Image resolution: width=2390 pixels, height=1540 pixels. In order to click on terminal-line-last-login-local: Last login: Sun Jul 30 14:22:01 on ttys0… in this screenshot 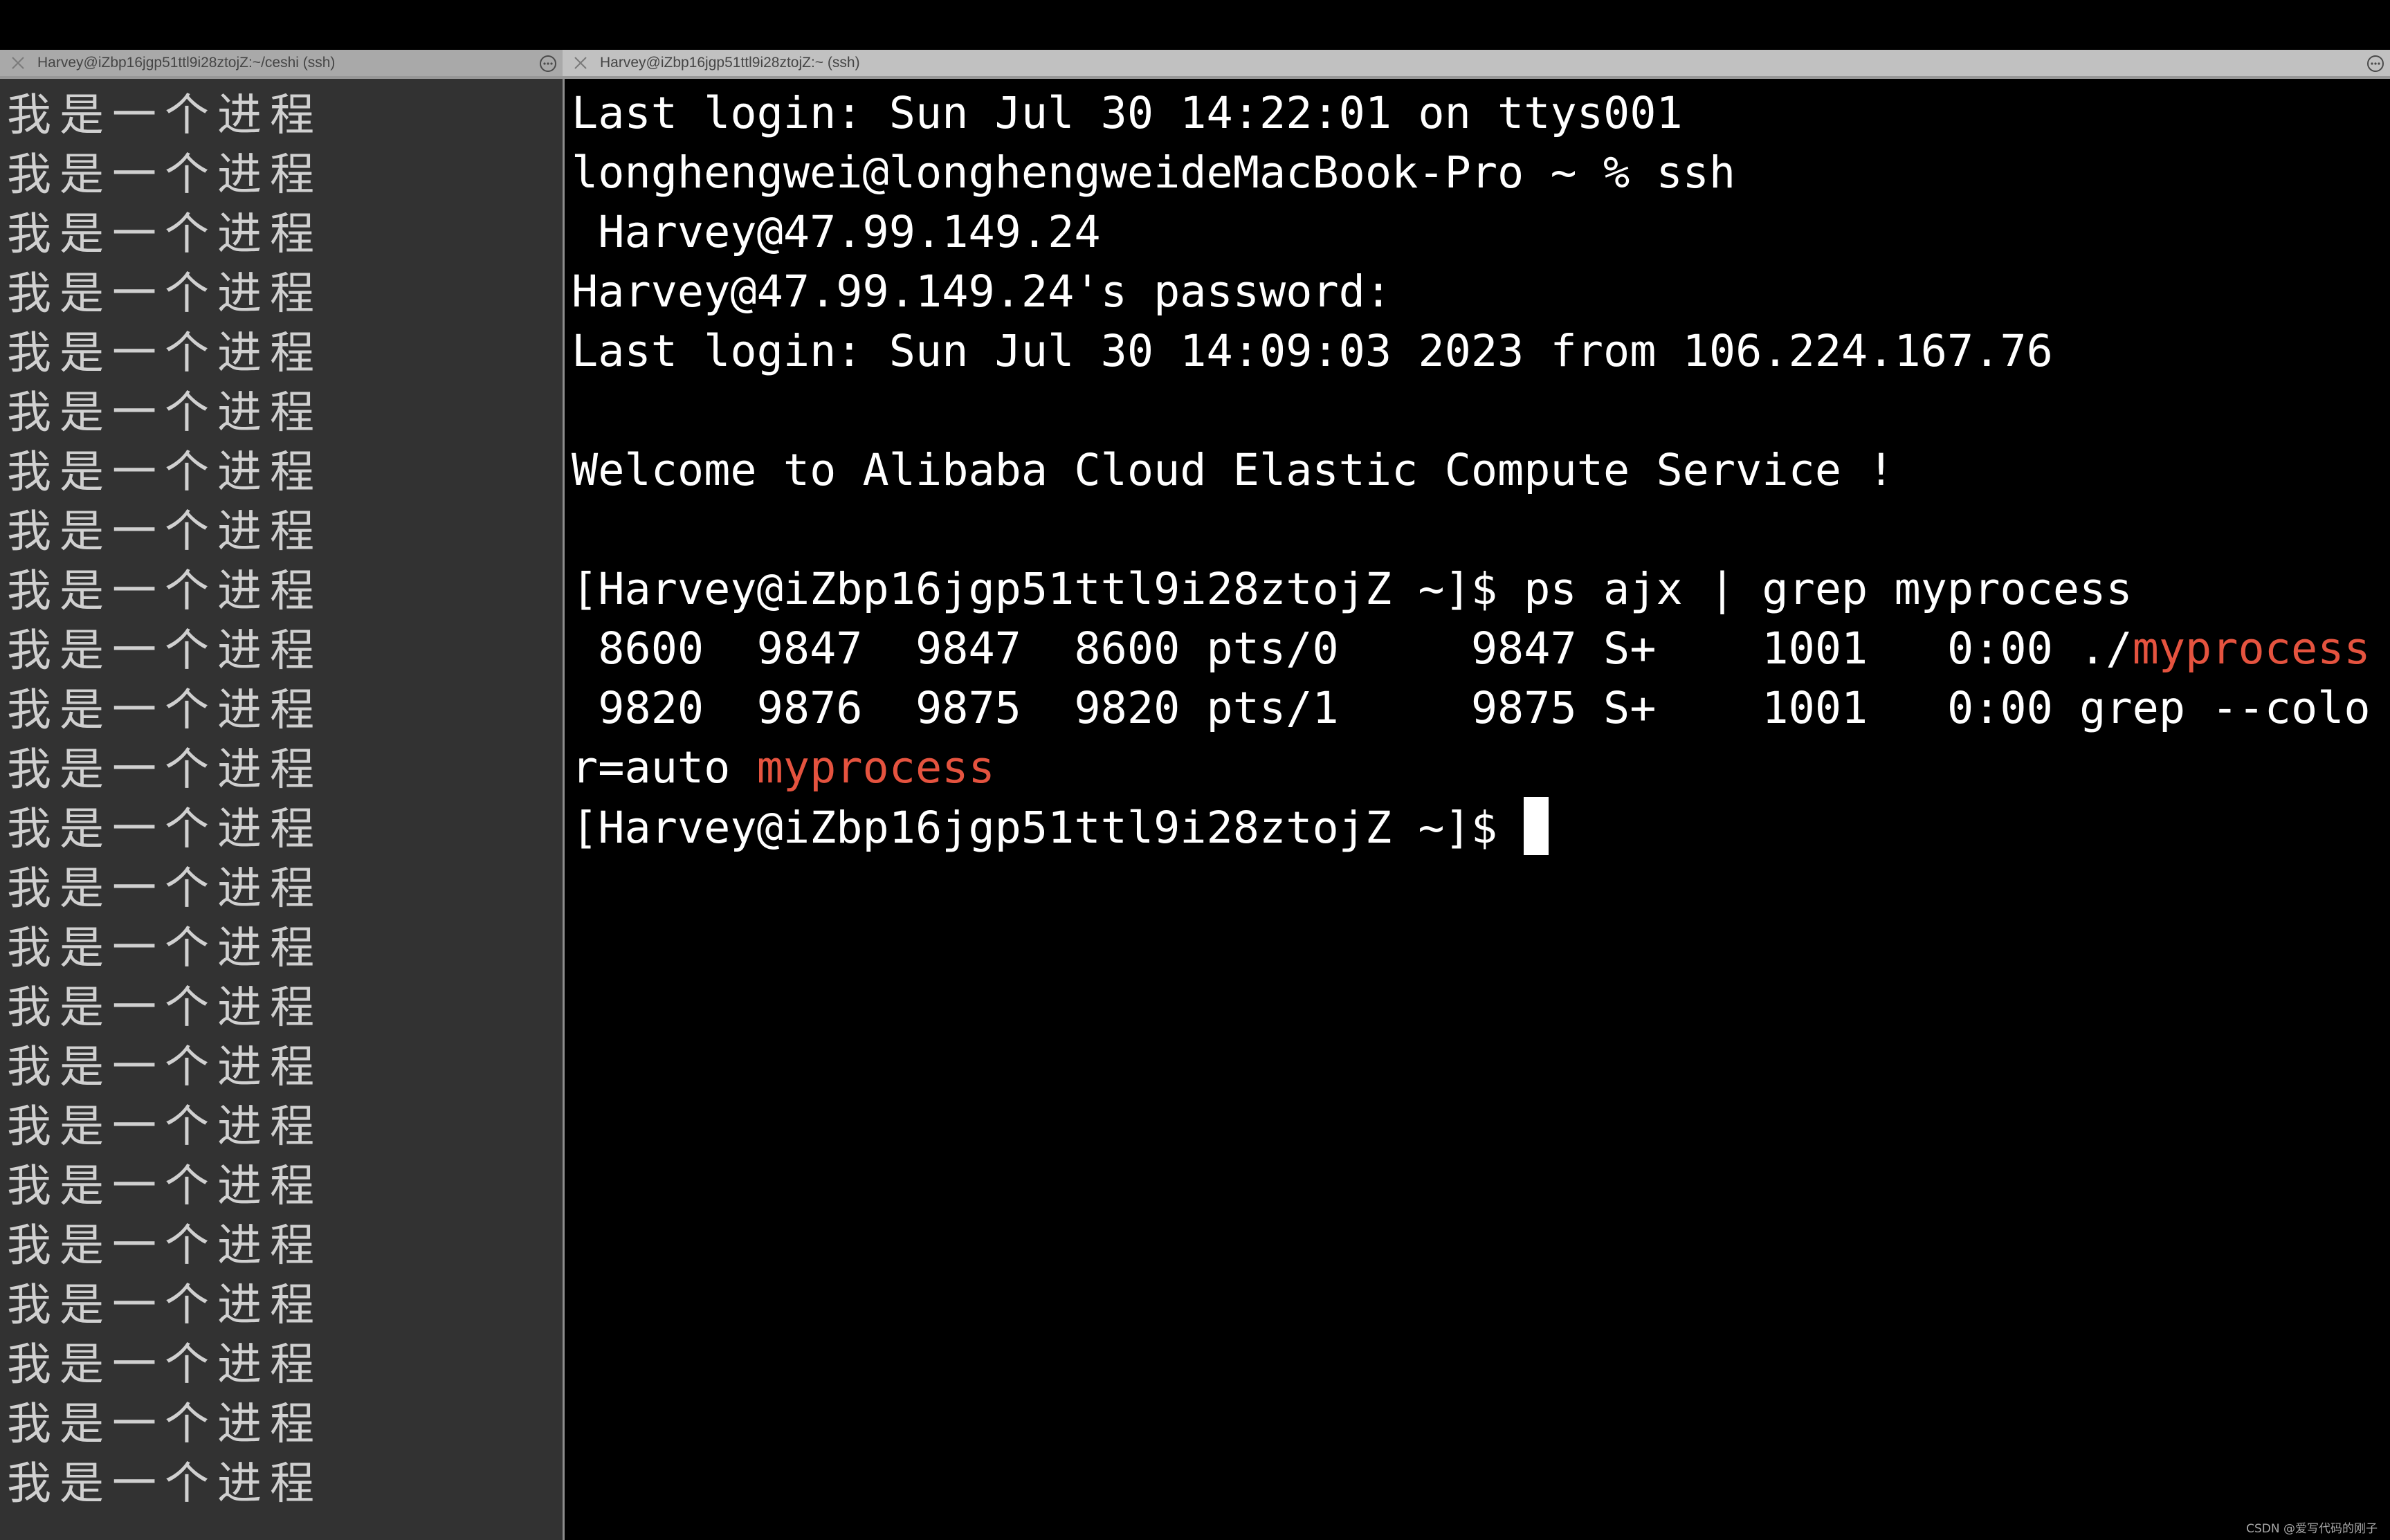, I will do `click(1471, 113)`.